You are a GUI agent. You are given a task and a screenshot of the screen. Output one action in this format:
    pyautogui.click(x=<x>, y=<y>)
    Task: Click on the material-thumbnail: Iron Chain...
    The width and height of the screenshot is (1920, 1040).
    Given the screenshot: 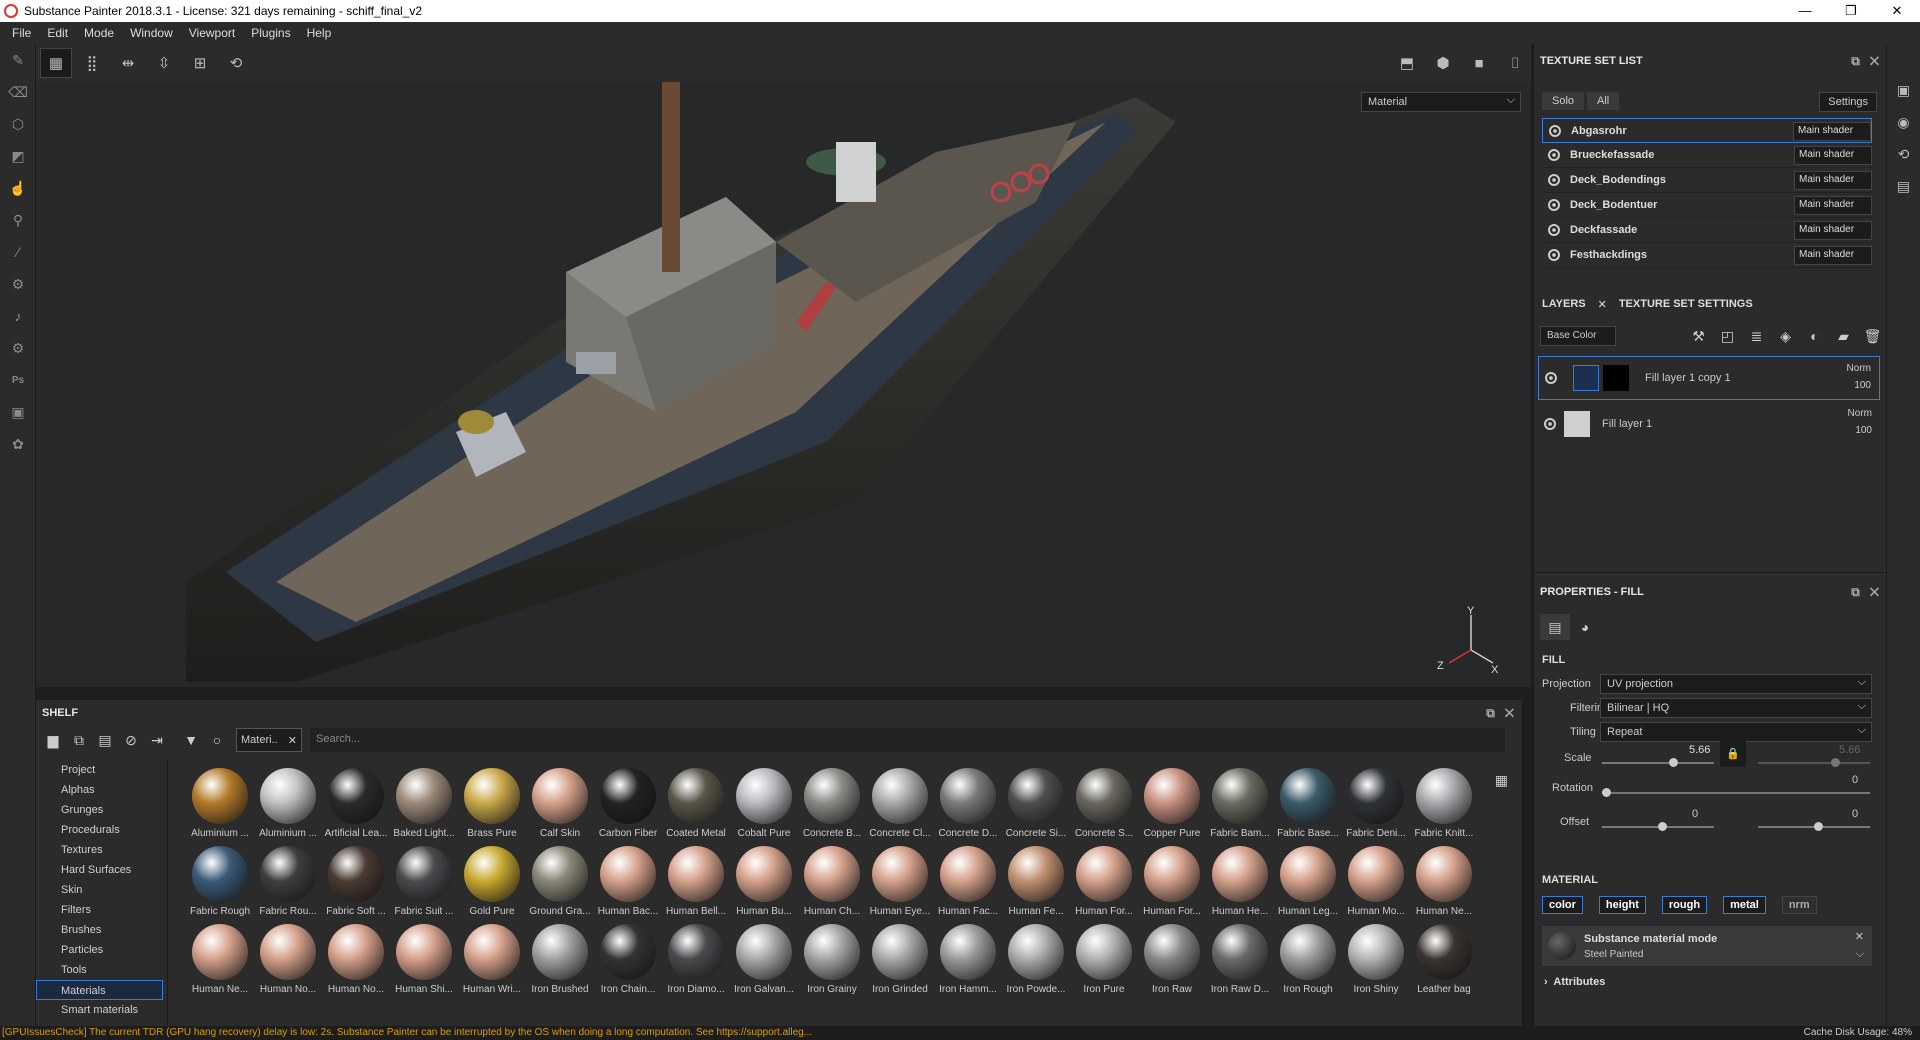 What is the action you would take?
    pyautogui.click(x=628, y=963)
    